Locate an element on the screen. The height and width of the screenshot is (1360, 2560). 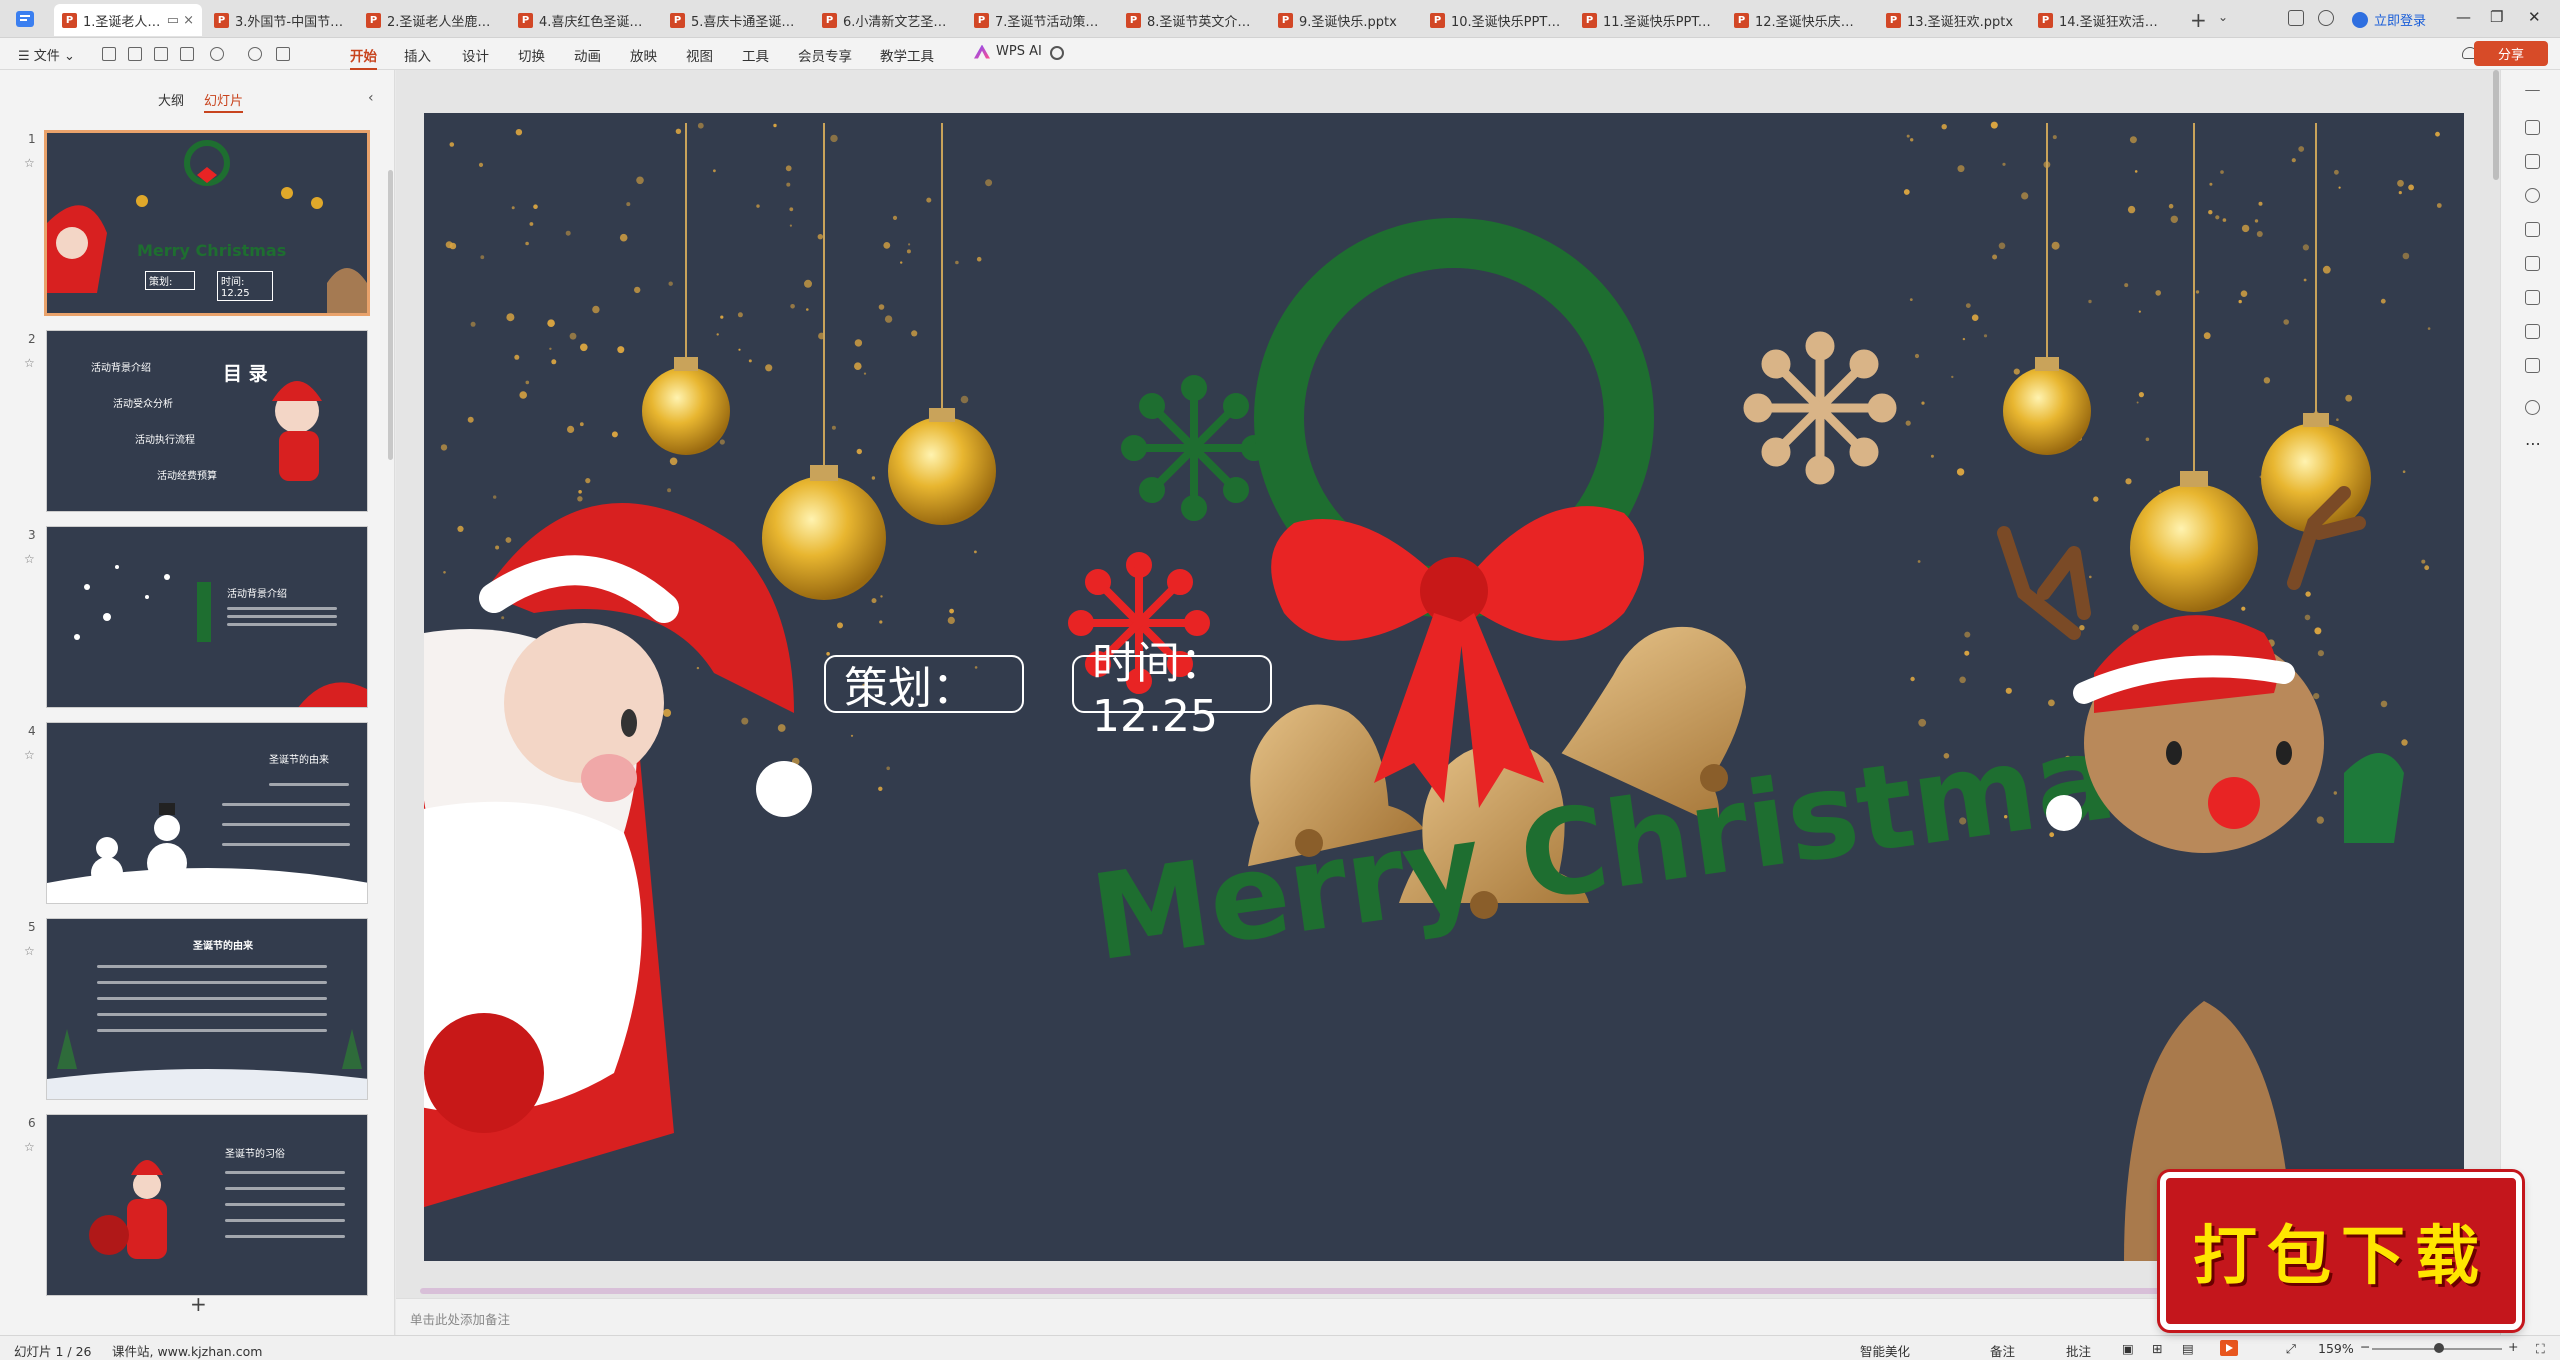
play-slideshow-button is located at coordinates (2229, 1348).